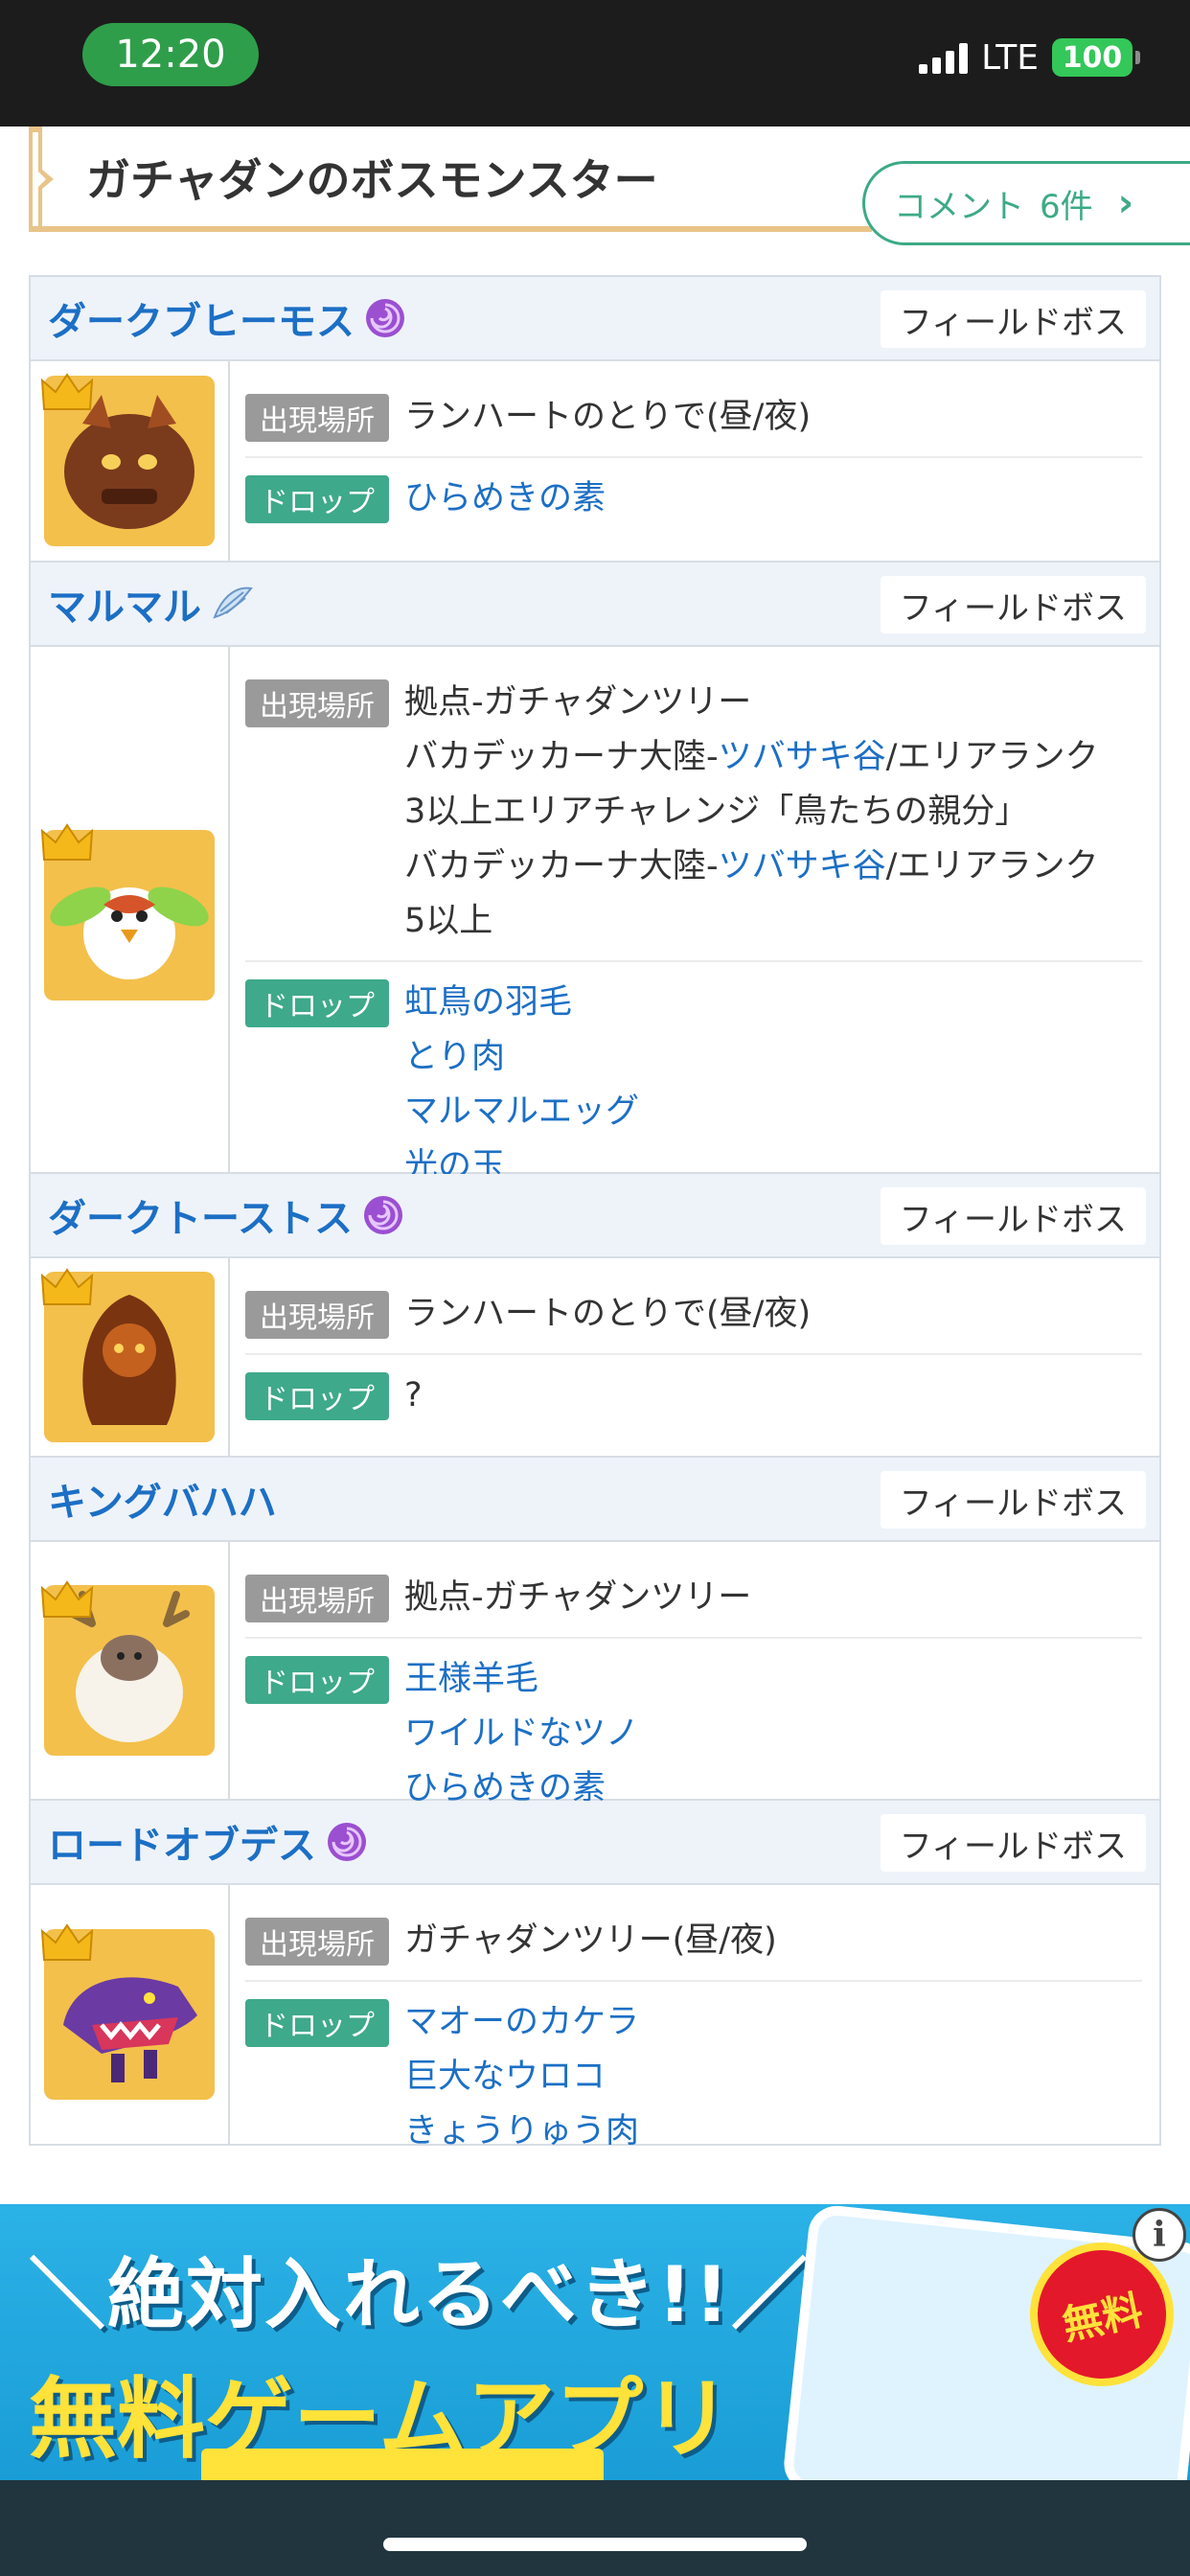  I want to click on location-values: 拠点-ガチャダンツリー, so click(577, 1598).